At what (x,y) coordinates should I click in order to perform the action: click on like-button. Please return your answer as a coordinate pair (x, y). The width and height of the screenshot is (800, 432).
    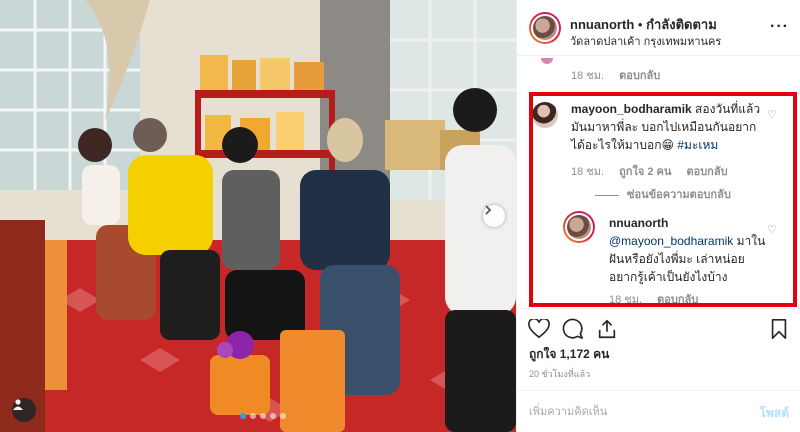
    Looking at the image, I should click on (539, 329).